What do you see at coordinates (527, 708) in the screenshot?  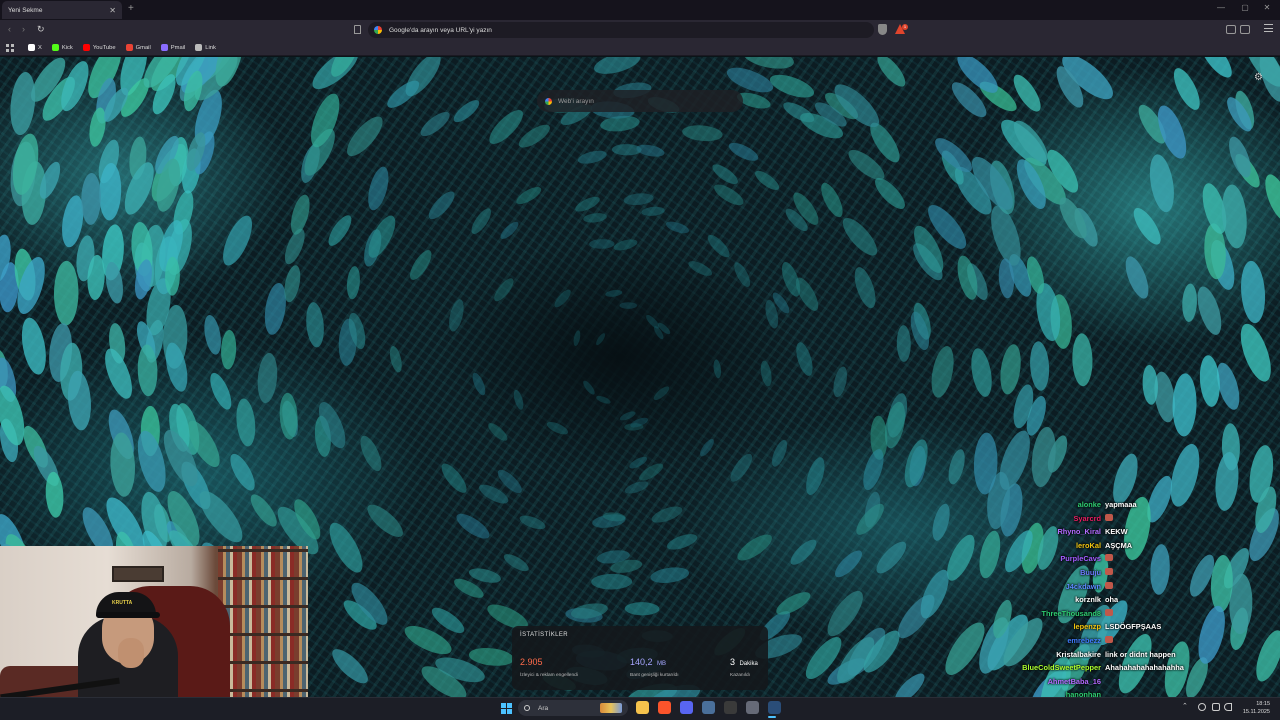 I see `search-icon` at bounding box center [527, 708].